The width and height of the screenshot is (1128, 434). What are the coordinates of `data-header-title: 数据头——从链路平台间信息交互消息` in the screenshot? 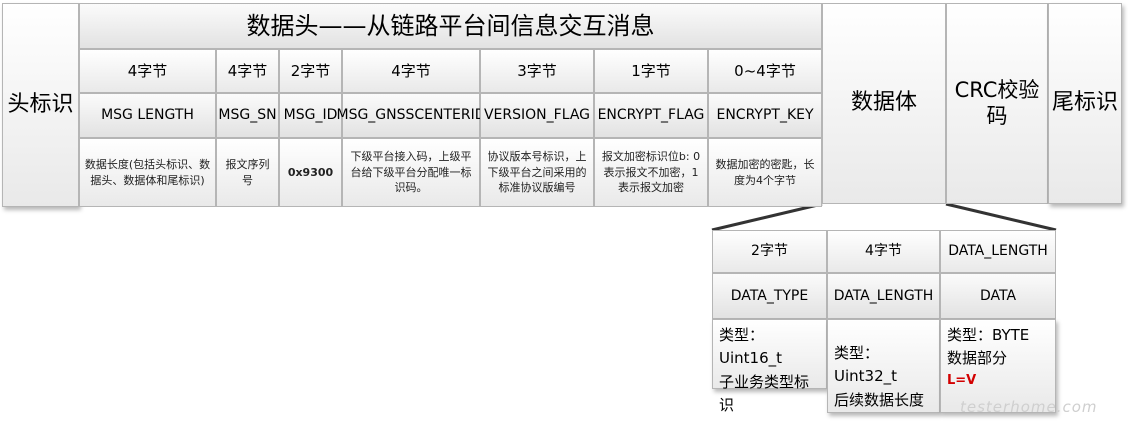 It's located at (450, 25).